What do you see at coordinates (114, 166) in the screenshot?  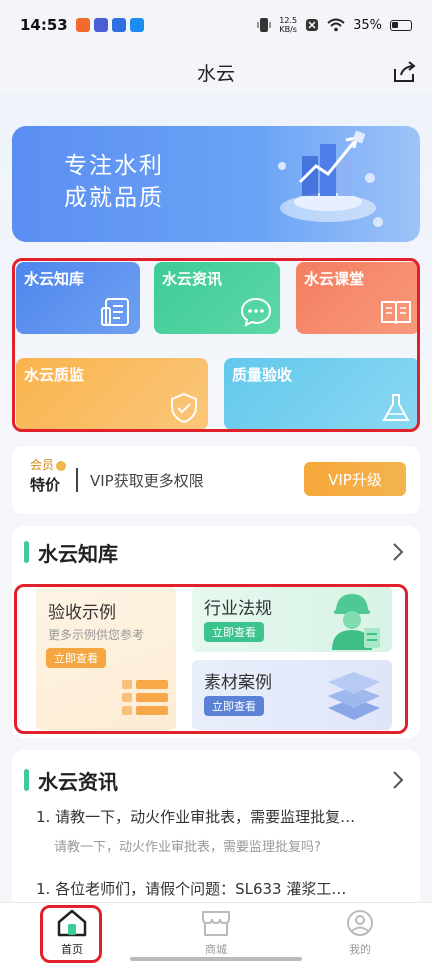 I see `banner-line-1: 专注水利` at bounding box center [114, 166].